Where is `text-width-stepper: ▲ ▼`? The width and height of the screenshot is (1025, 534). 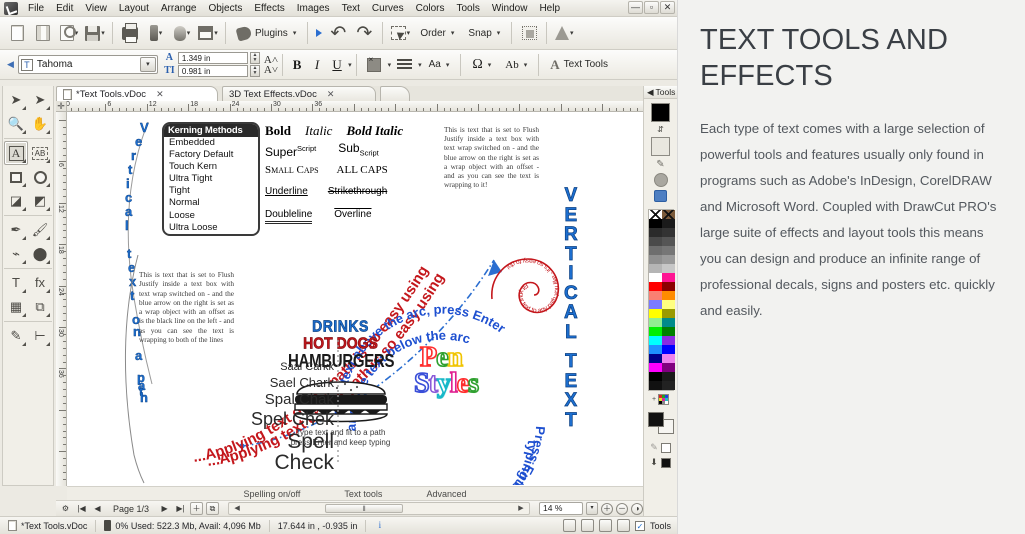
text-width-stepper: ▲ ▼ is located at coordinates (254, 58).